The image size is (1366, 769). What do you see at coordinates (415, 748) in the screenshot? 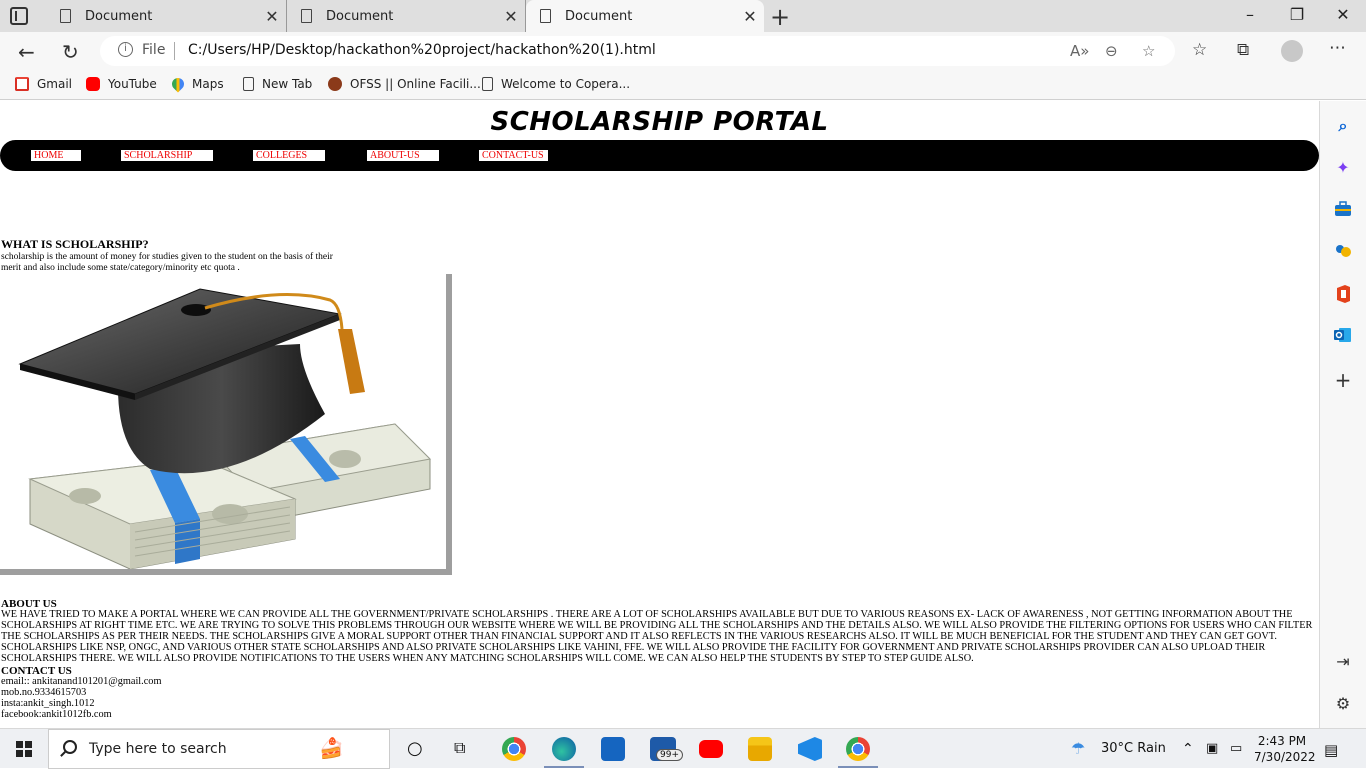
I see `cortana-icon: ○` at bounding box center [415, 748].